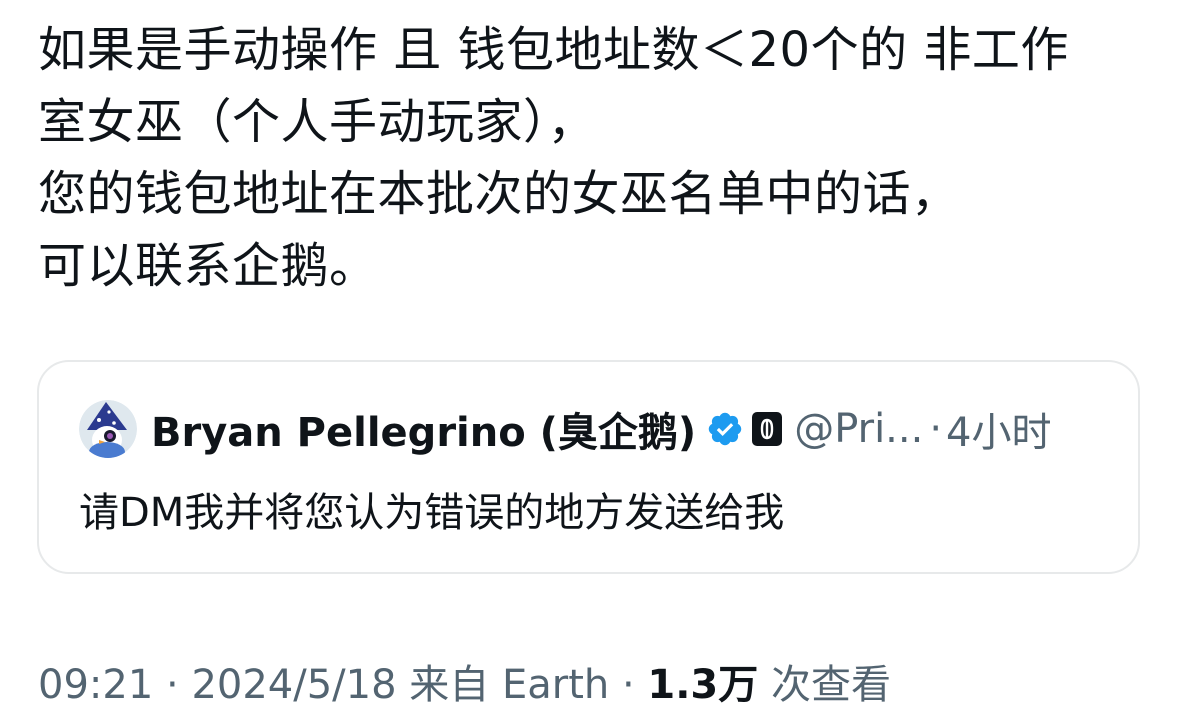  I want to click on author-name: Bryan Pellegrino (臭企鹅), so click(423, 429).